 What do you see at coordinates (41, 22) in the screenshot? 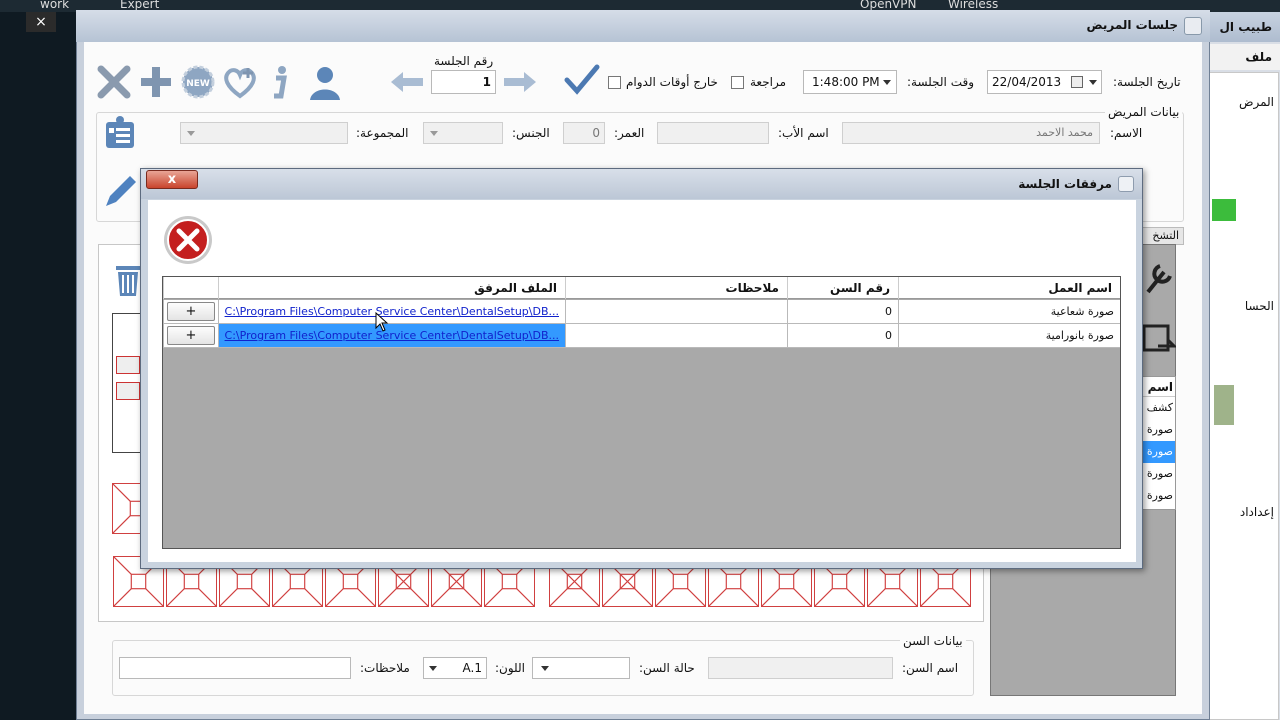
I see `desktop-close-button: ×` at bounding box center [41, 22].